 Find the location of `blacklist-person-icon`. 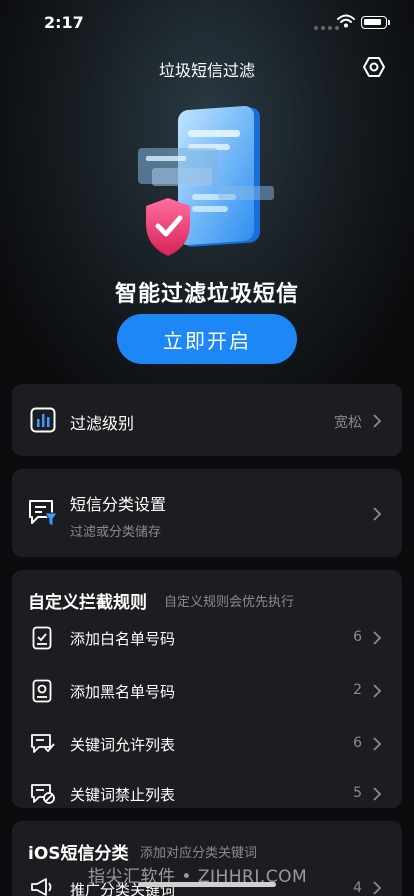

blacklist-person-icon is located at coordinates (42, 691).